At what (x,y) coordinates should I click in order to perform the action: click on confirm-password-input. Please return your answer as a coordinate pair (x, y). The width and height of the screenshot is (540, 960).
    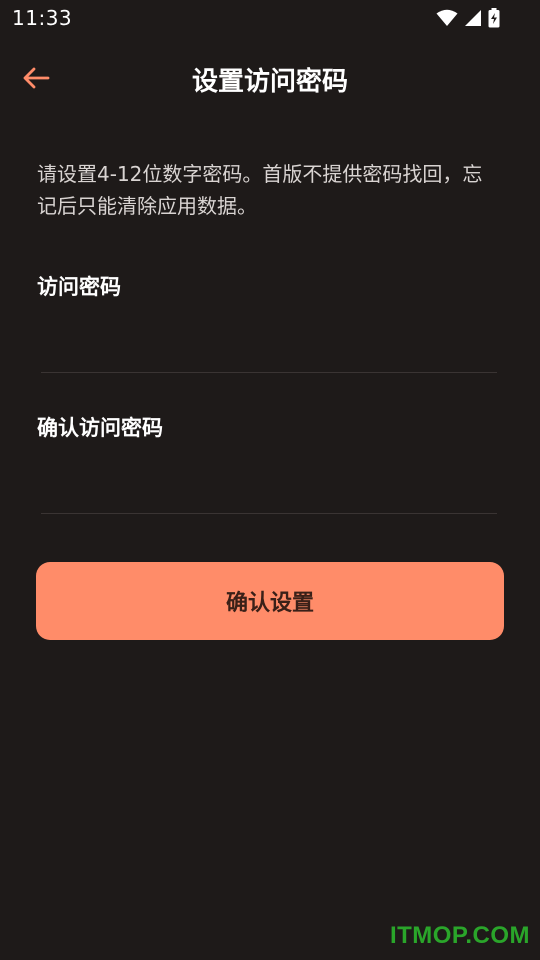
    Looking at the image, I should click on (269, 493).